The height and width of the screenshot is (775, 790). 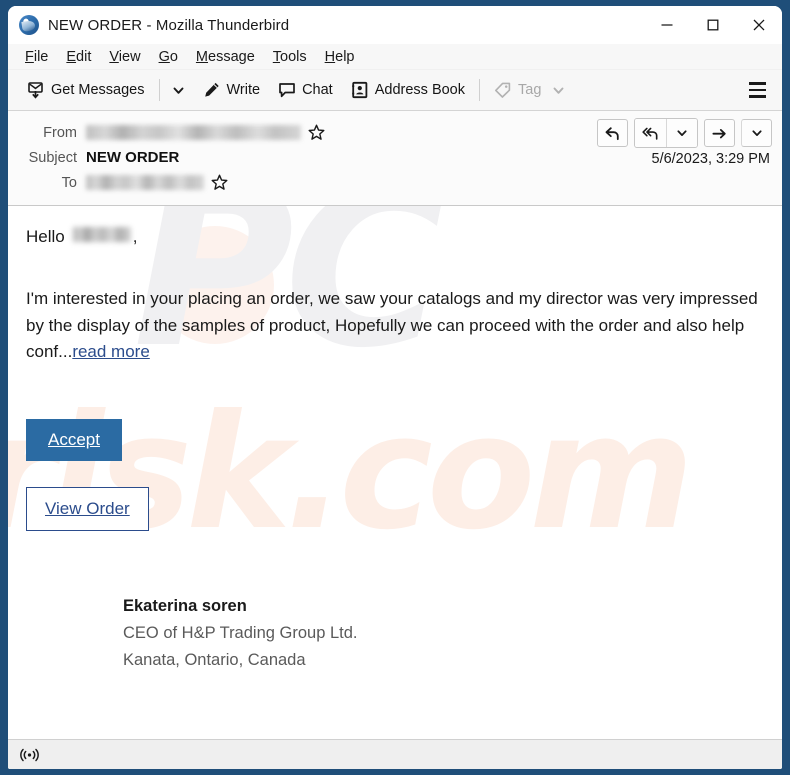 I want to click on reply-all-group, so click(x=666, y=133).